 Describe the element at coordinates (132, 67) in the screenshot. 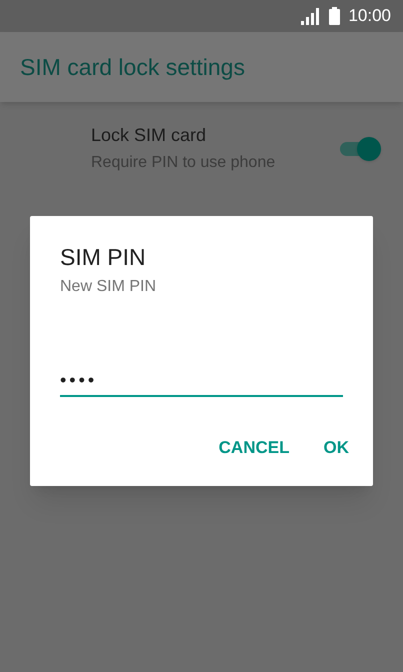

I see `app-bar-title: SIM card lock settings` at that location.